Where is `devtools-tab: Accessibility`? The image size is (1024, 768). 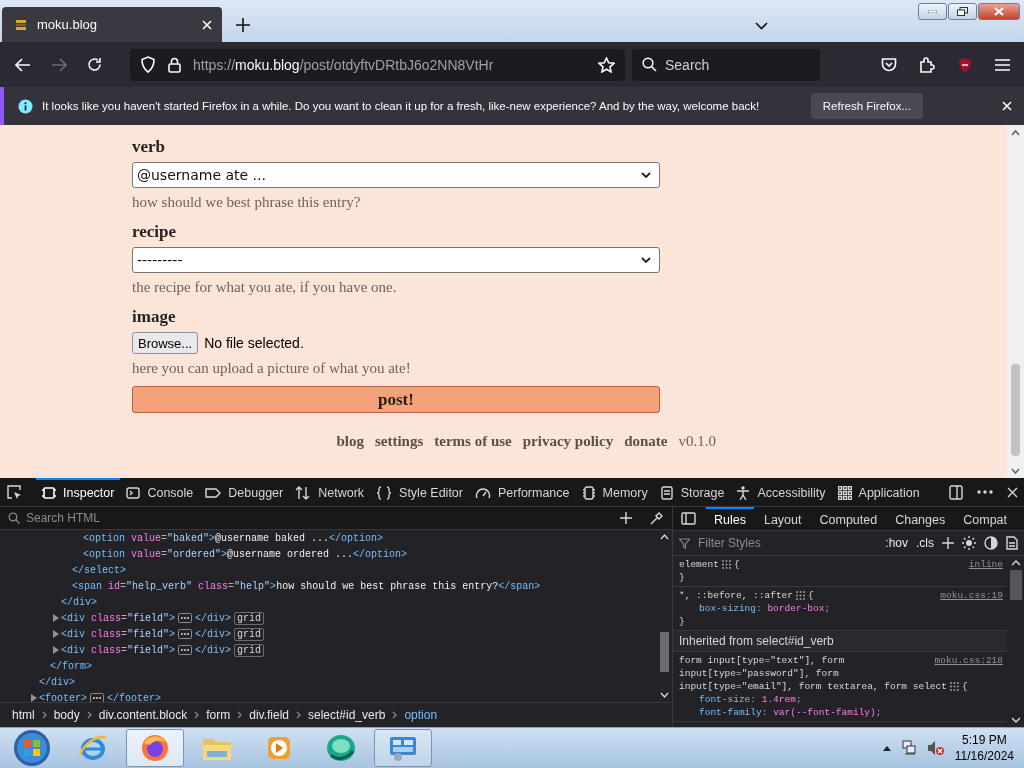
devtools-tab: Accessibility is located at coordinates (781, 492).